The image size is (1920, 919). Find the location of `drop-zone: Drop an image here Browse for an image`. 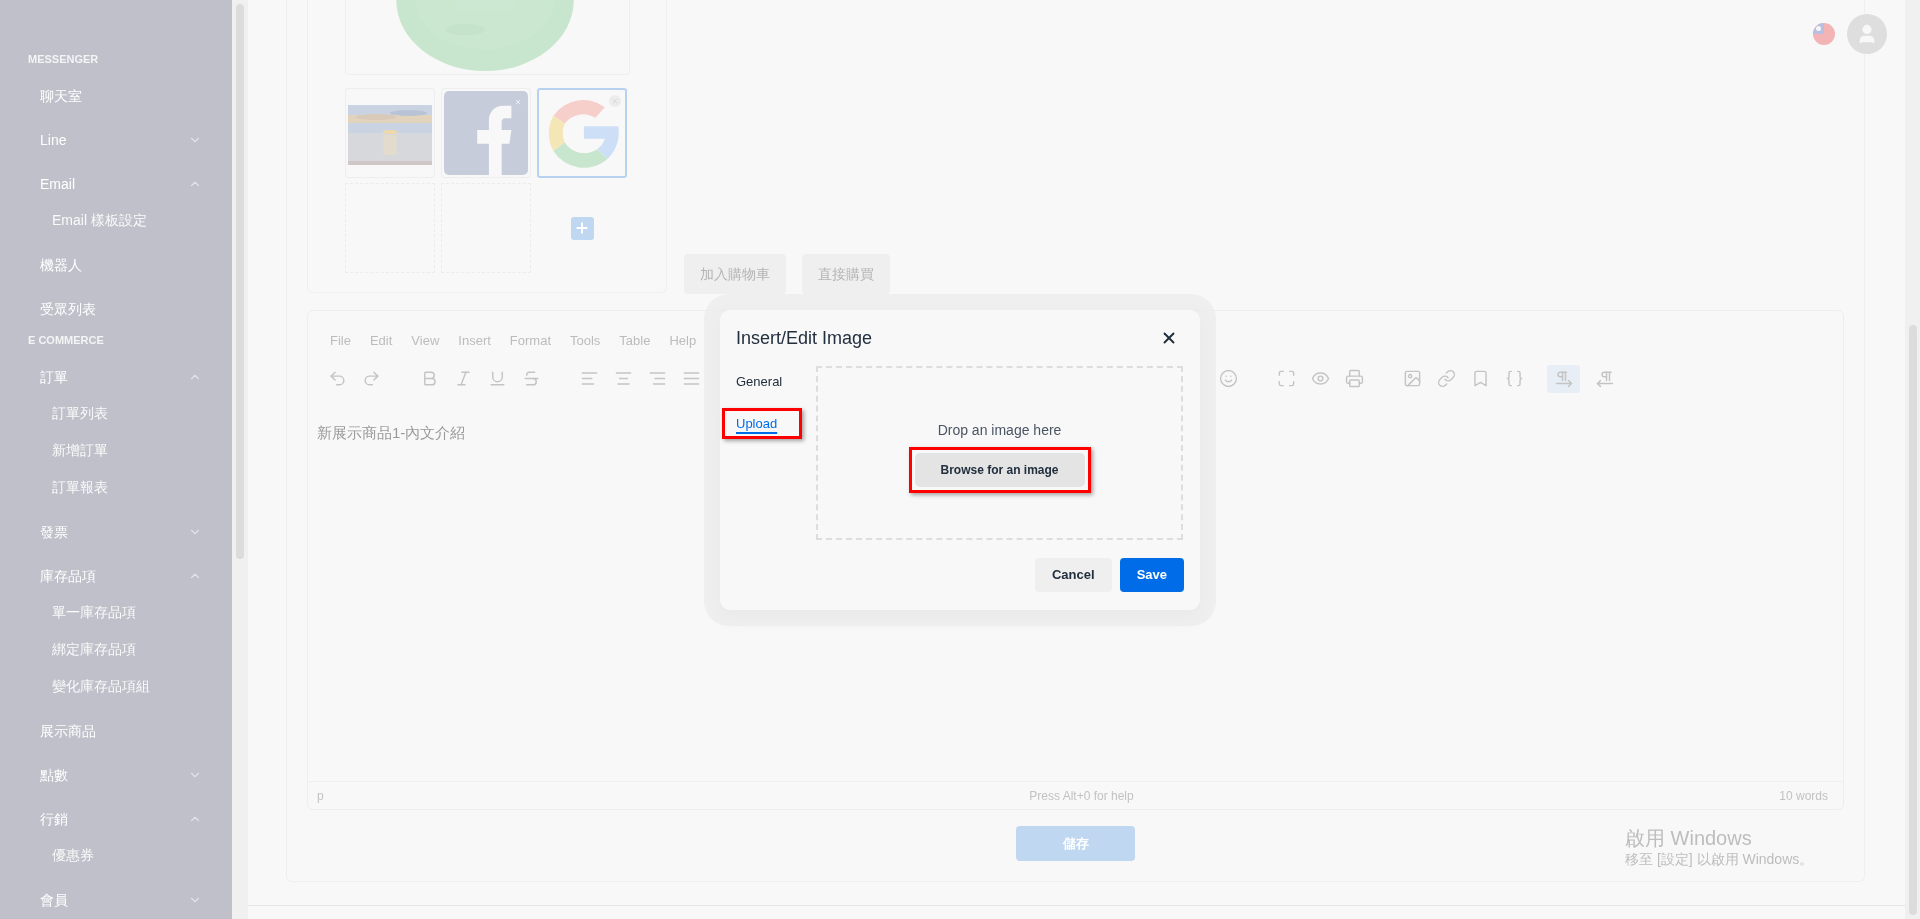

drop-zone: Drop an image here Browse for an image is located at coordinates (999, 453).